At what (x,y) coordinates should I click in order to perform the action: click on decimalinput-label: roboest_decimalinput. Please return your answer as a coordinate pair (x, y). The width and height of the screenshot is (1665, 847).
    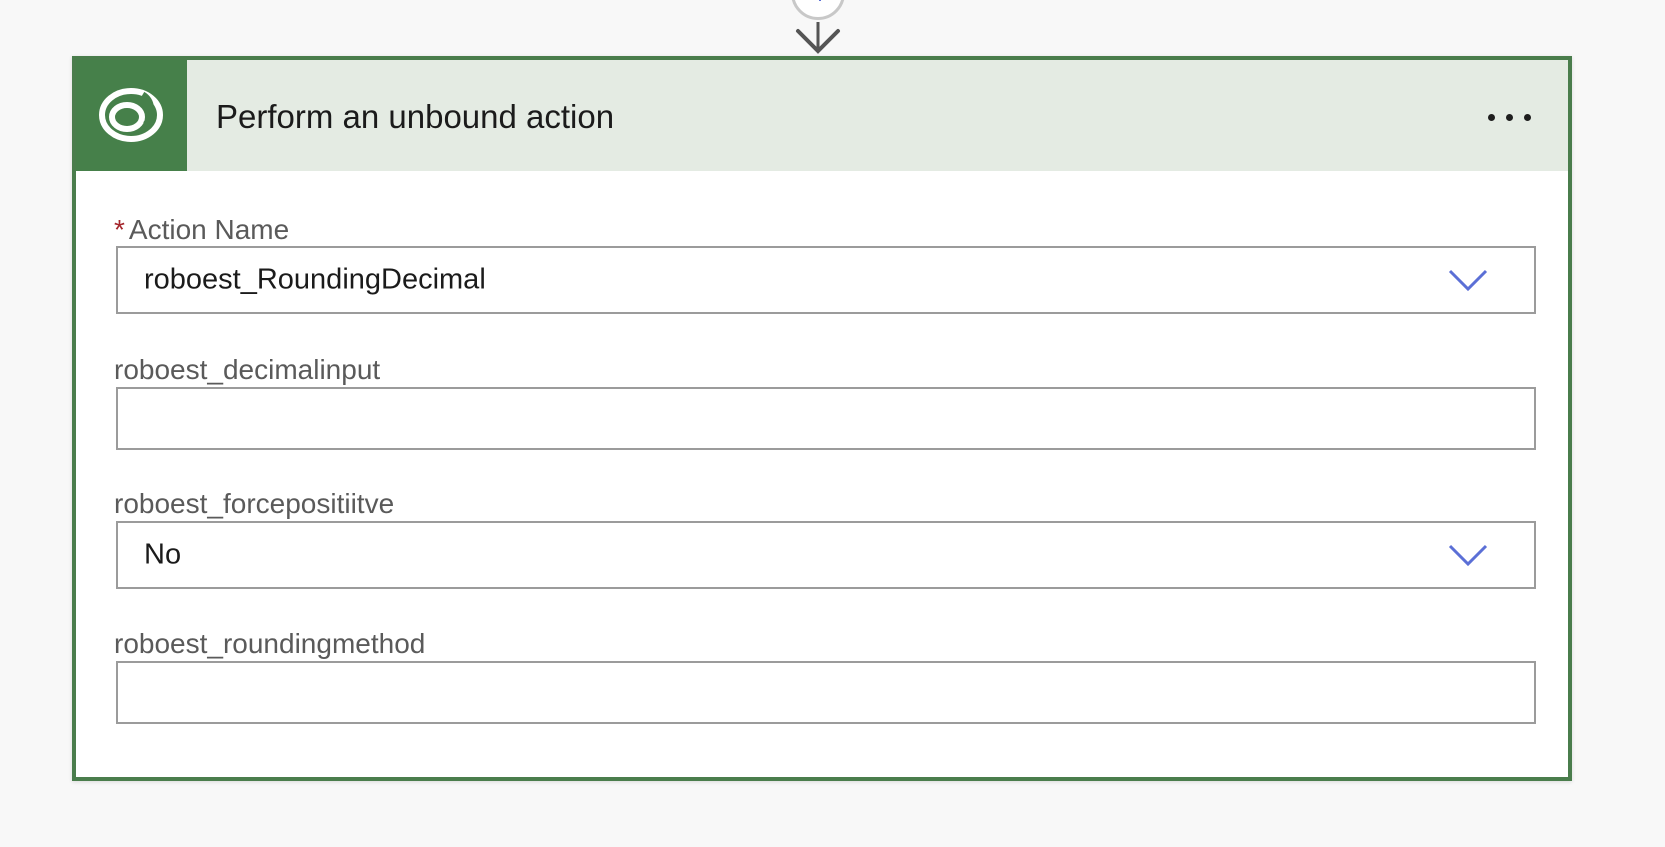
    Looking at the image, I should click on (247, 369).